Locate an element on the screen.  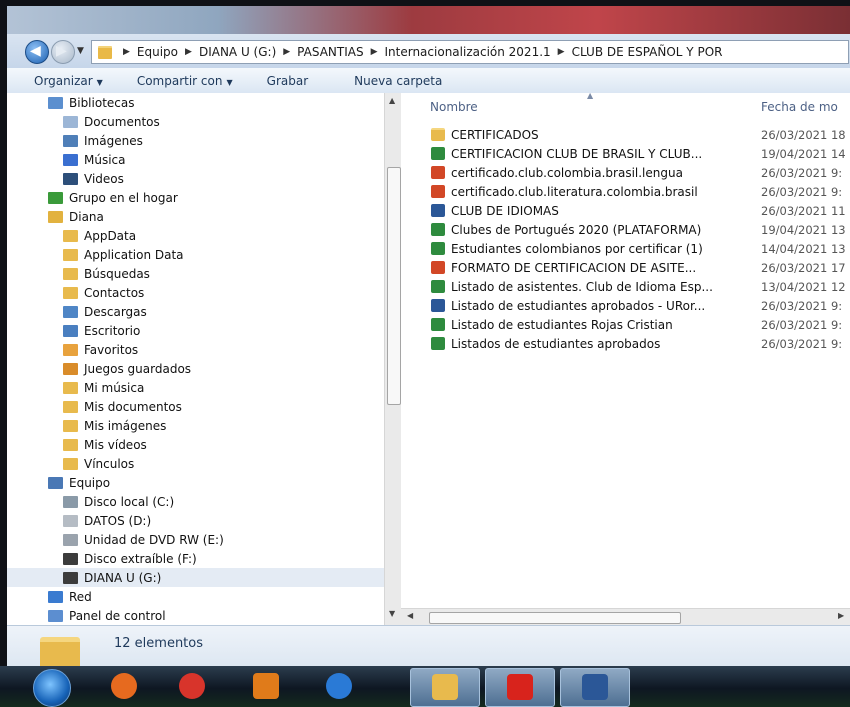
nav-tree-item: Búsquedas is located at coordinates (106, 273).